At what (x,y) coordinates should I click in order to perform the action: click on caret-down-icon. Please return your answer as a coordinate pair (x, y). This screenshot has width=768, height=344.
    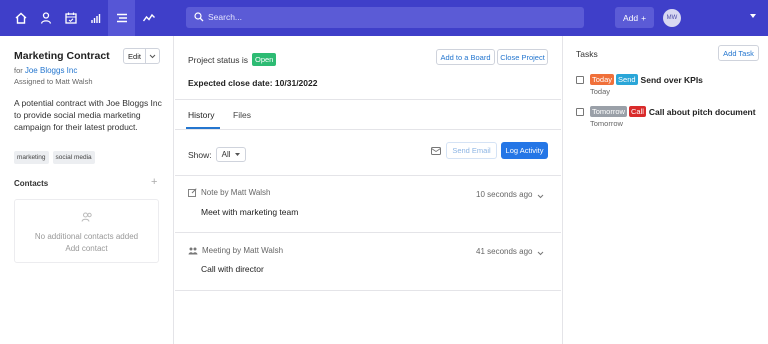
    Looking at the image, I should click on (237, 154).